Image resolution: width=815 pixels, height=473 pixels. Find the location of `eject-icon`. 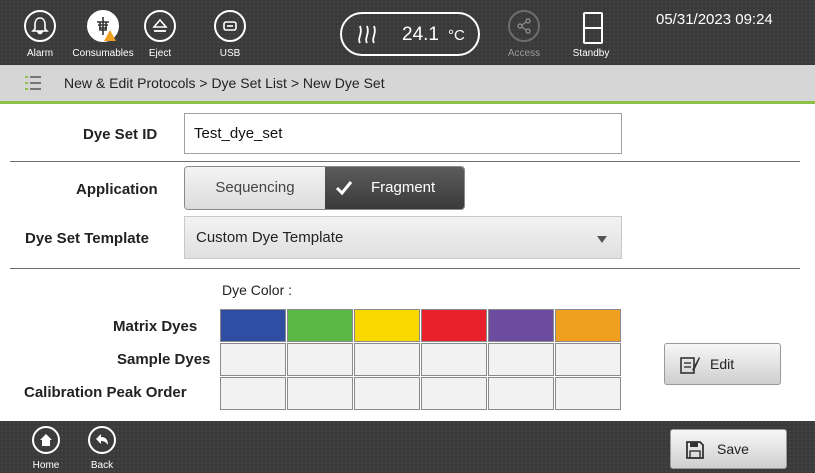

eject-icon is located at coordinates (160, 26).